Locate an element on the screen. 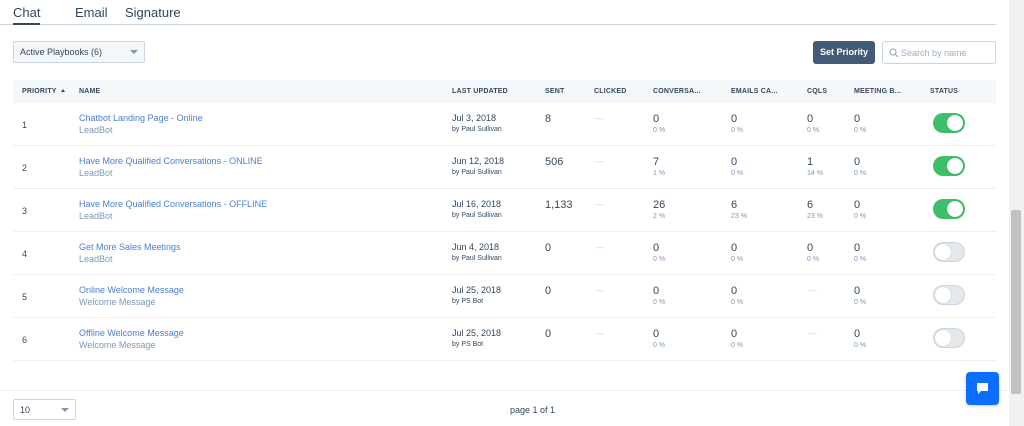 This screenshot has height=426, width=1024. sort-ascending-icon is located at coordinates (62, 90).